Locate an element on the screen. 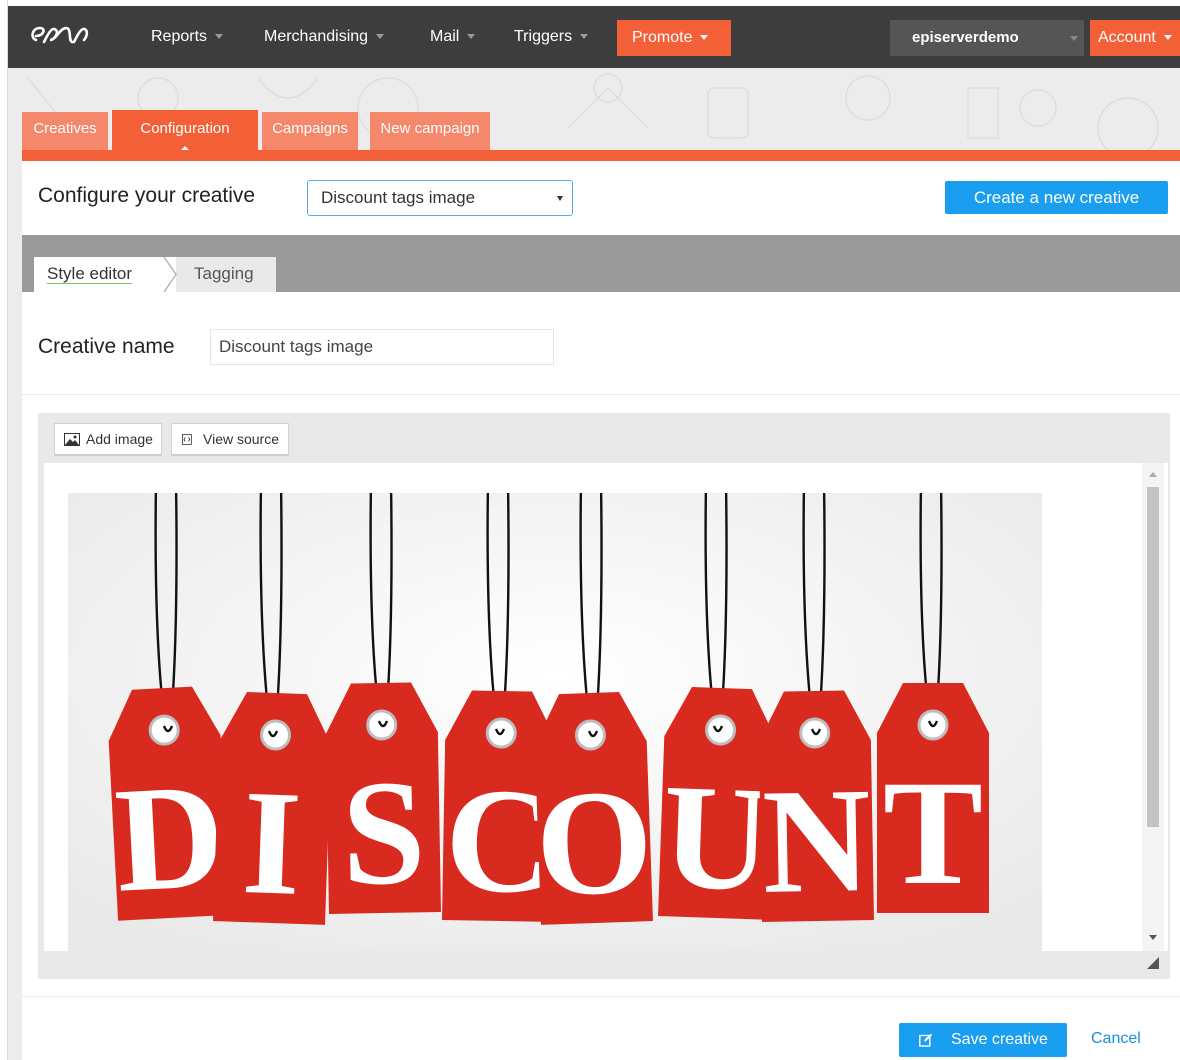 This screenshot has width=1180, height=1060. nav-mail: Mail is located at coordinates (453, 37).